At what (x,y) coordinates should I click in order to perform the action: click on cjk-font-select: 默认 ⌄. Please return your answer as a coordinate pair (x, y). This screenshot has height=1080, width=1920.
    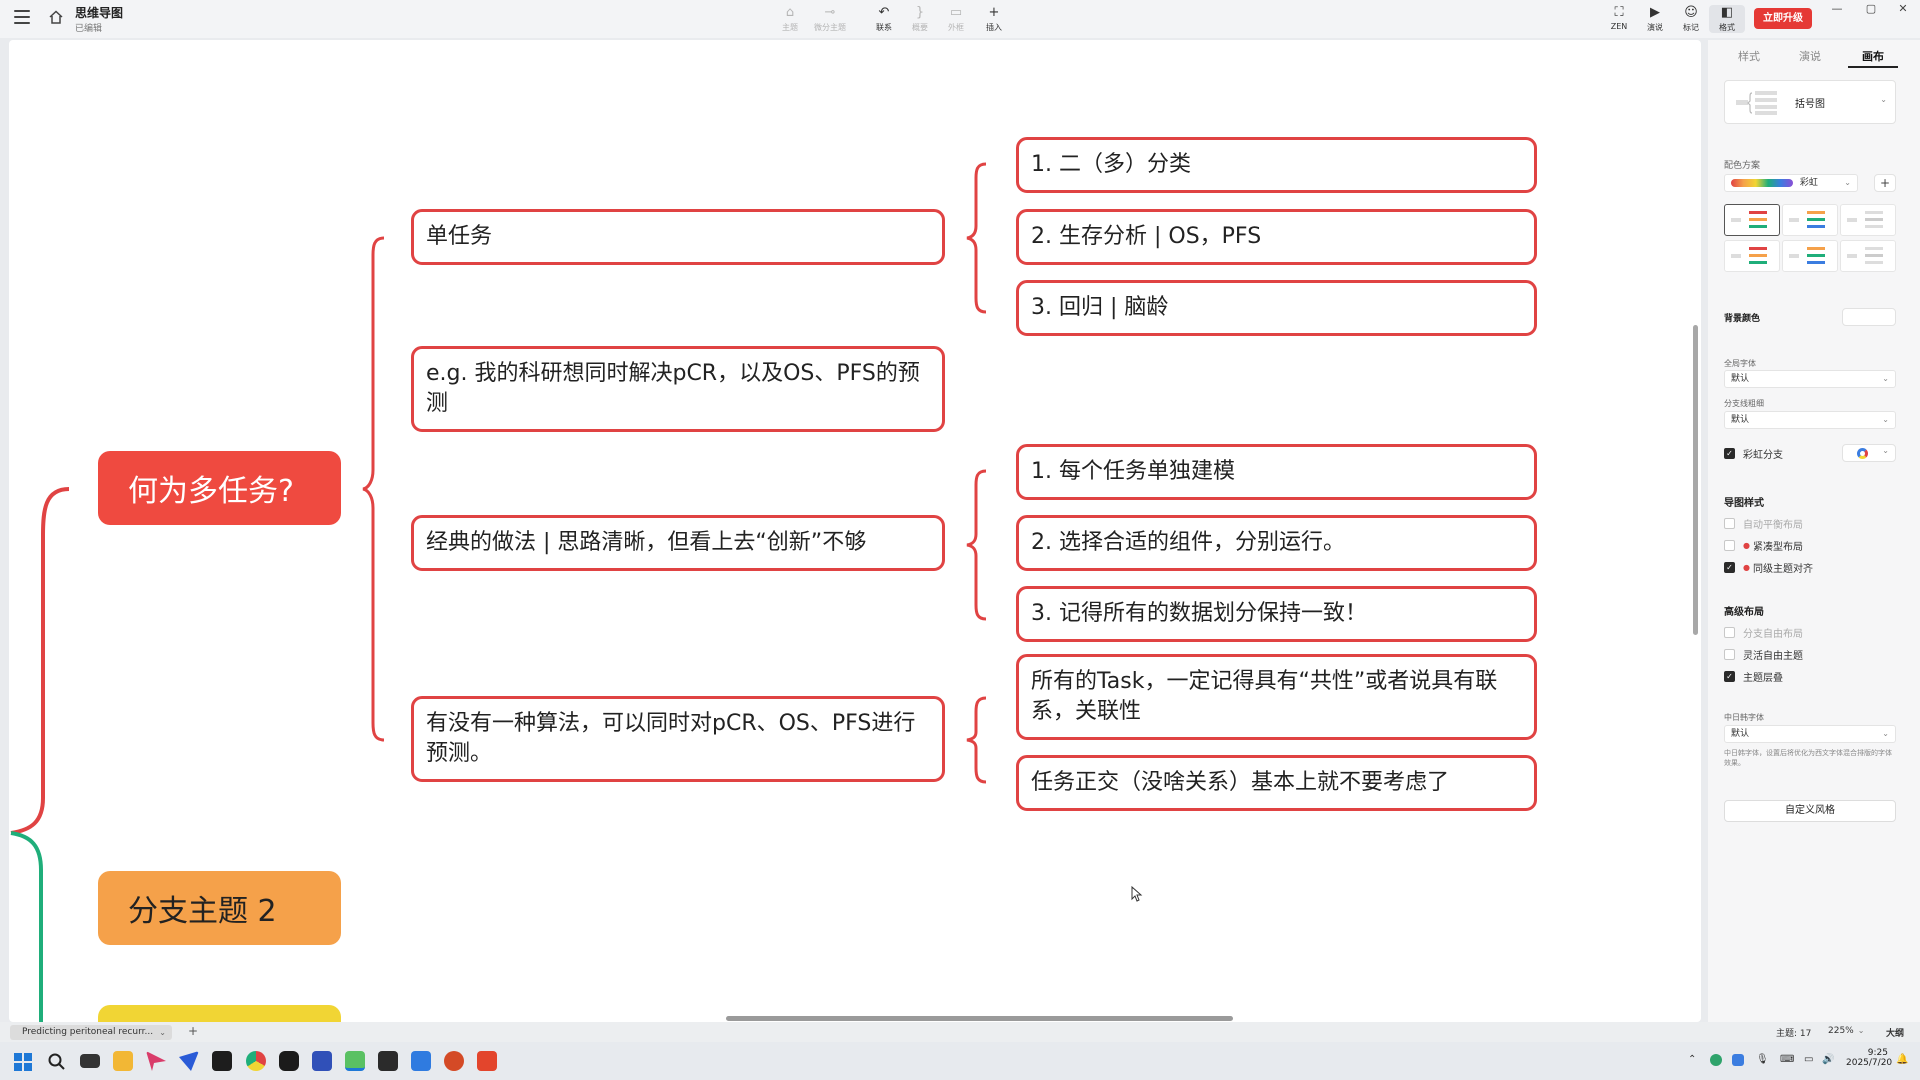
    Looking at the image, I should click on (1810, 734).